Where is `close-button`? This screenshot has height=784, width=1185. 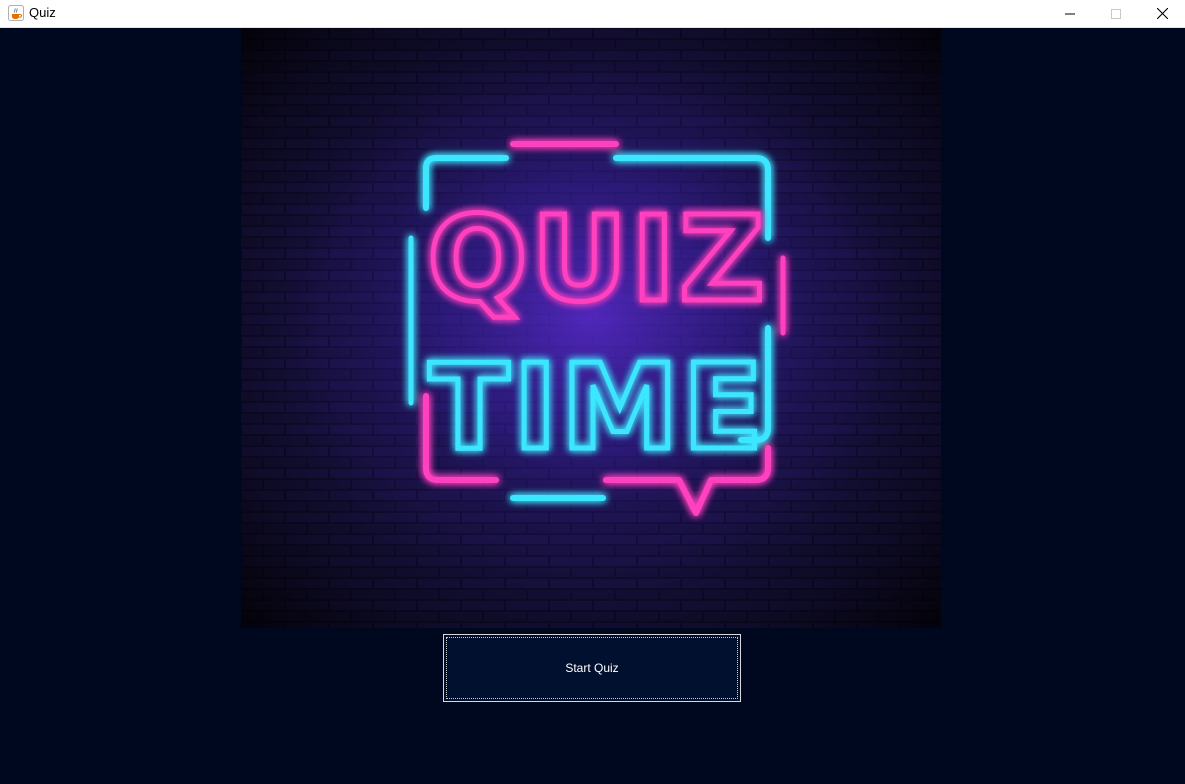
close-button is located at coordinates (1162, 13).